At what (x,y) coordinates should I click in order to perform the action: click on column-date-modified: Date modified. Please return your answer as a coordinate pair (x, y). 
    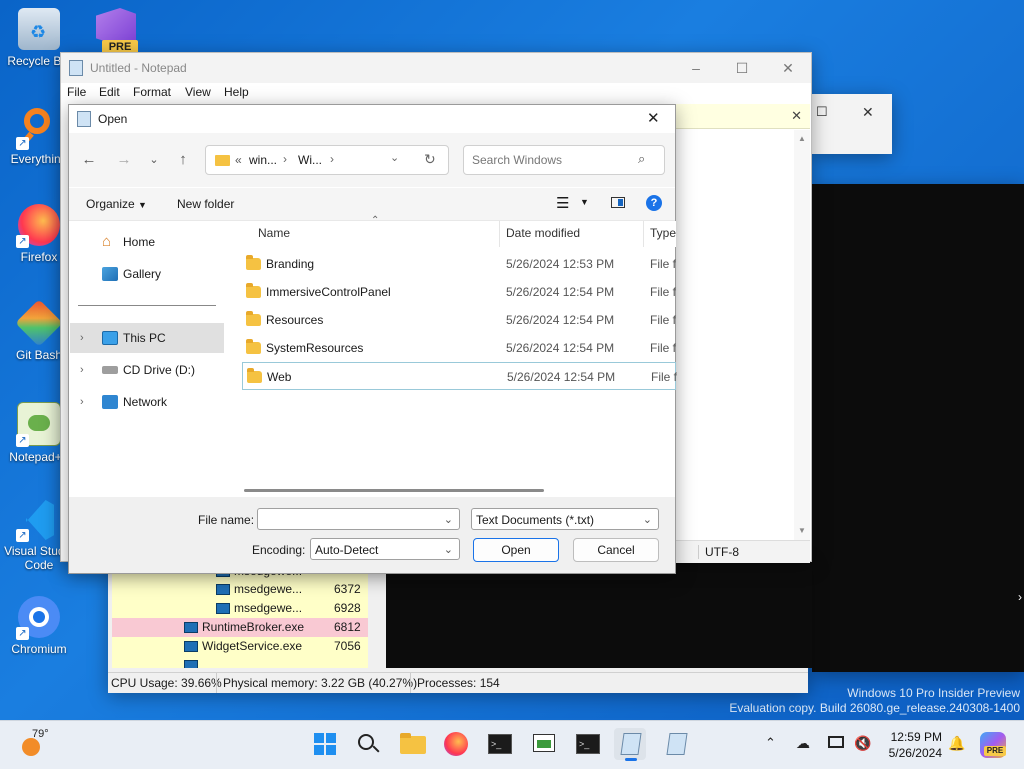
    Looking at the image, I should click on (543, 233).